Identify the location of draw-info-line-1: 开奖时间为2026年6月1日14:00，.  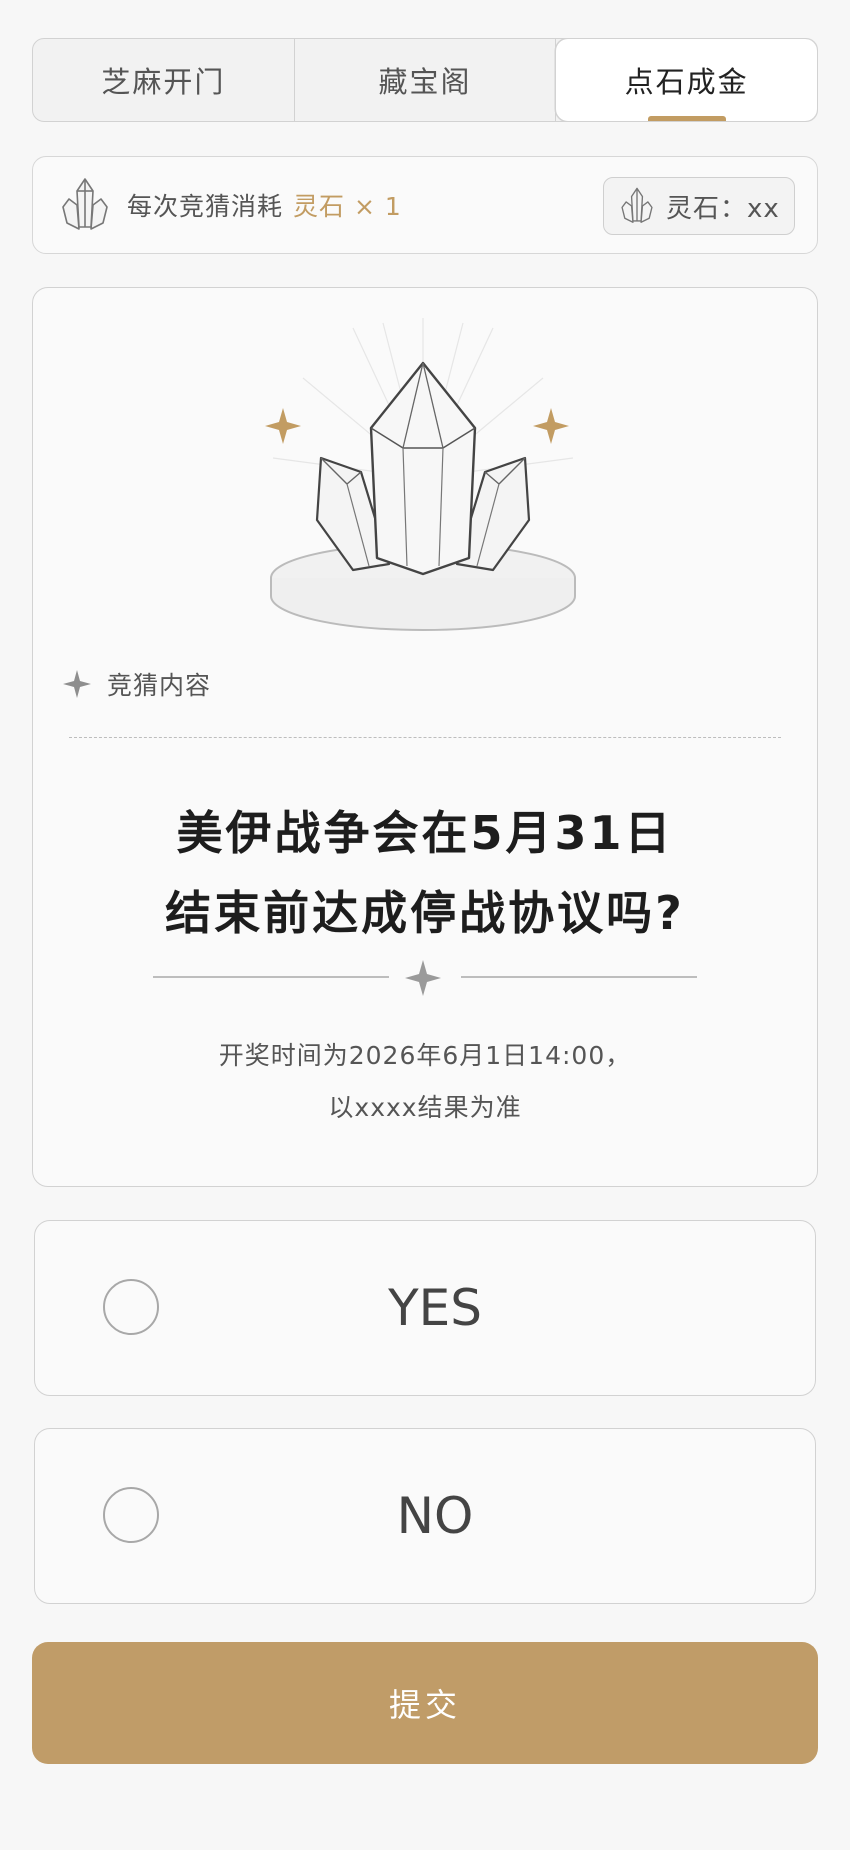
(425, 1055).